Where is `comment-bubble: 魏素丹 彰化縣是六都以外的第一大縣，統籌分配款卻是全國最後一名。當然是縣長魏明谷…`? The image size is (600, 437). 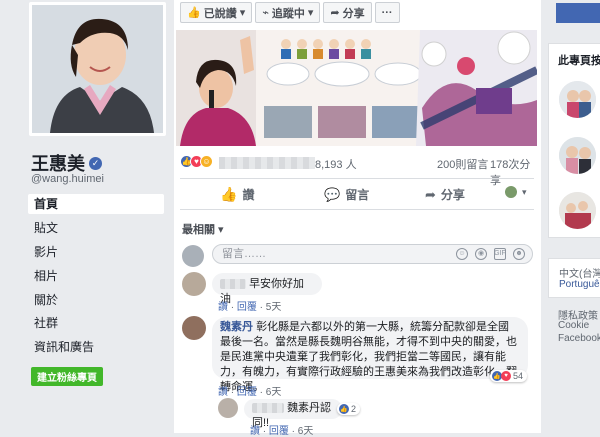
comment-bubble: 魏素丹 彰化縣是六都以外的第一大縣，統籌分配款卻是全國最後一名。當然是縣長魏明谷… is located at coordinates (370, 355).